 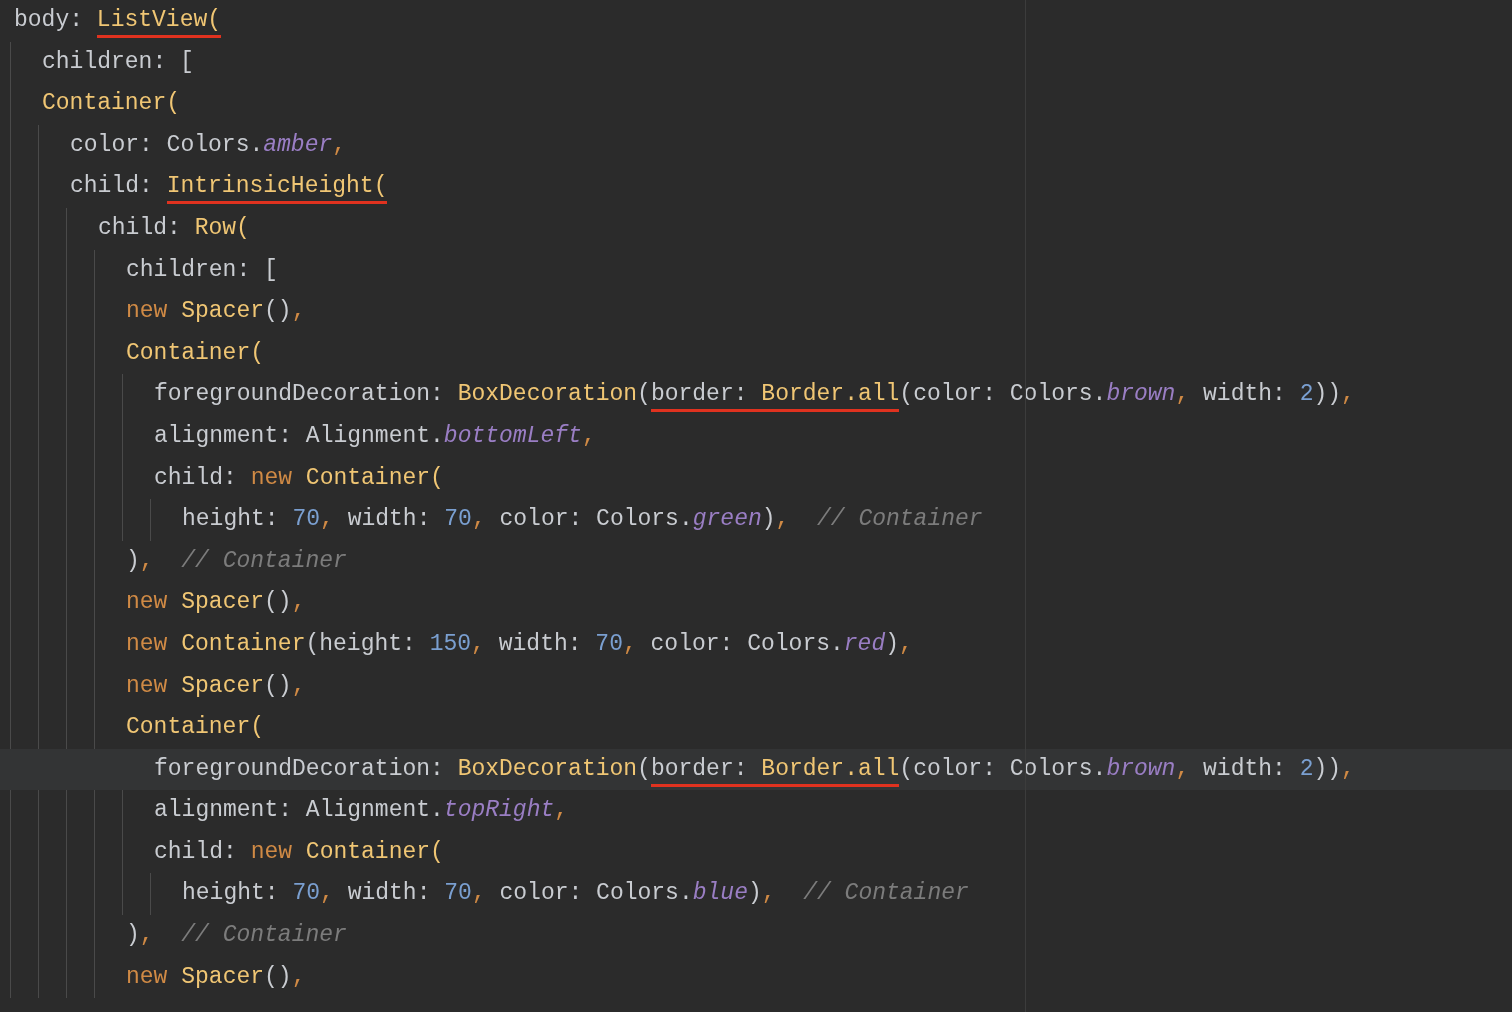 I want to click on code-line: alignment: Alignment.topRight,, so click(x=361, y=811).